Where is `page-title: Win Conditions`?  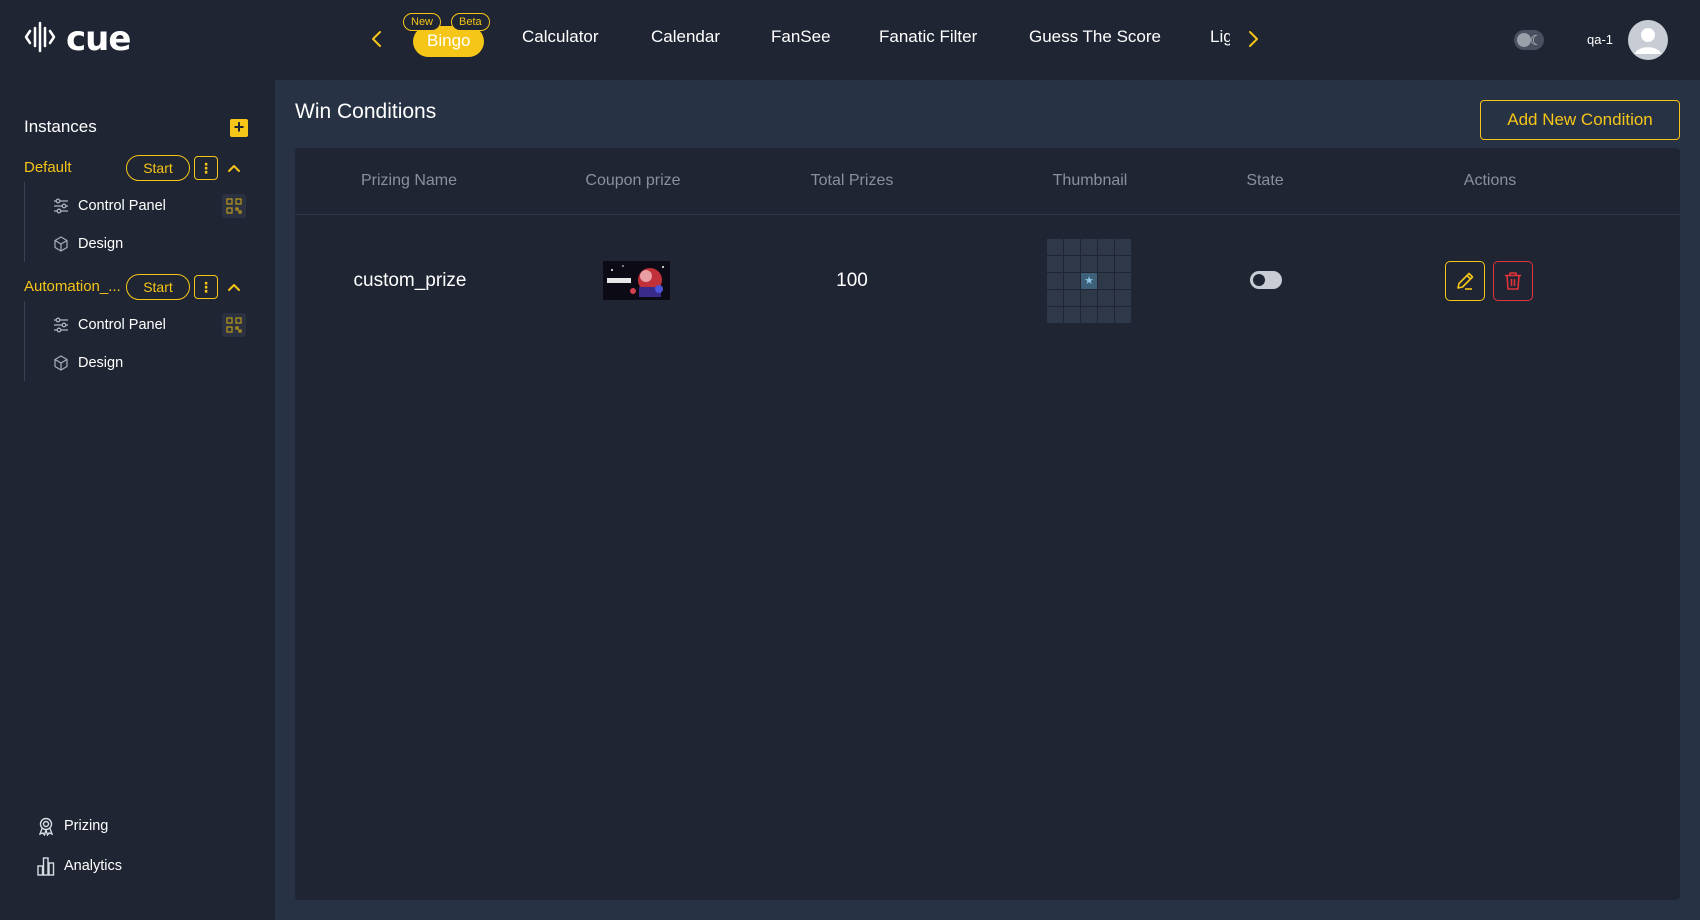
page-title: Win Conditions is located at coordinates (366, 111).